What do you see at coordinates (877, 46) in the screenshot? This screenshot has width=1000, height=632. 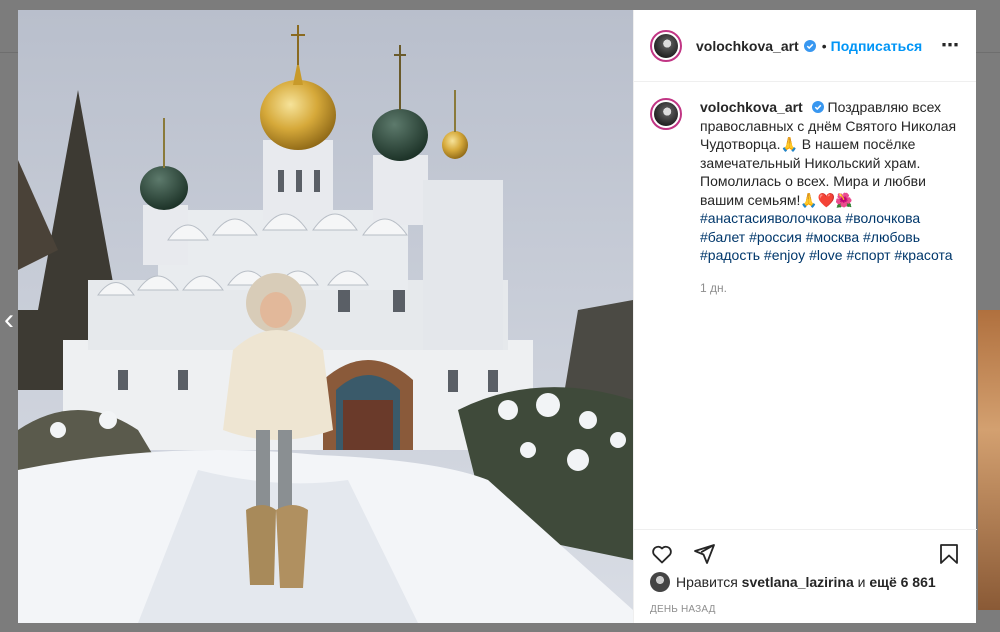 I see `follow-button: Подписаться` at bounding box center [877, 46].